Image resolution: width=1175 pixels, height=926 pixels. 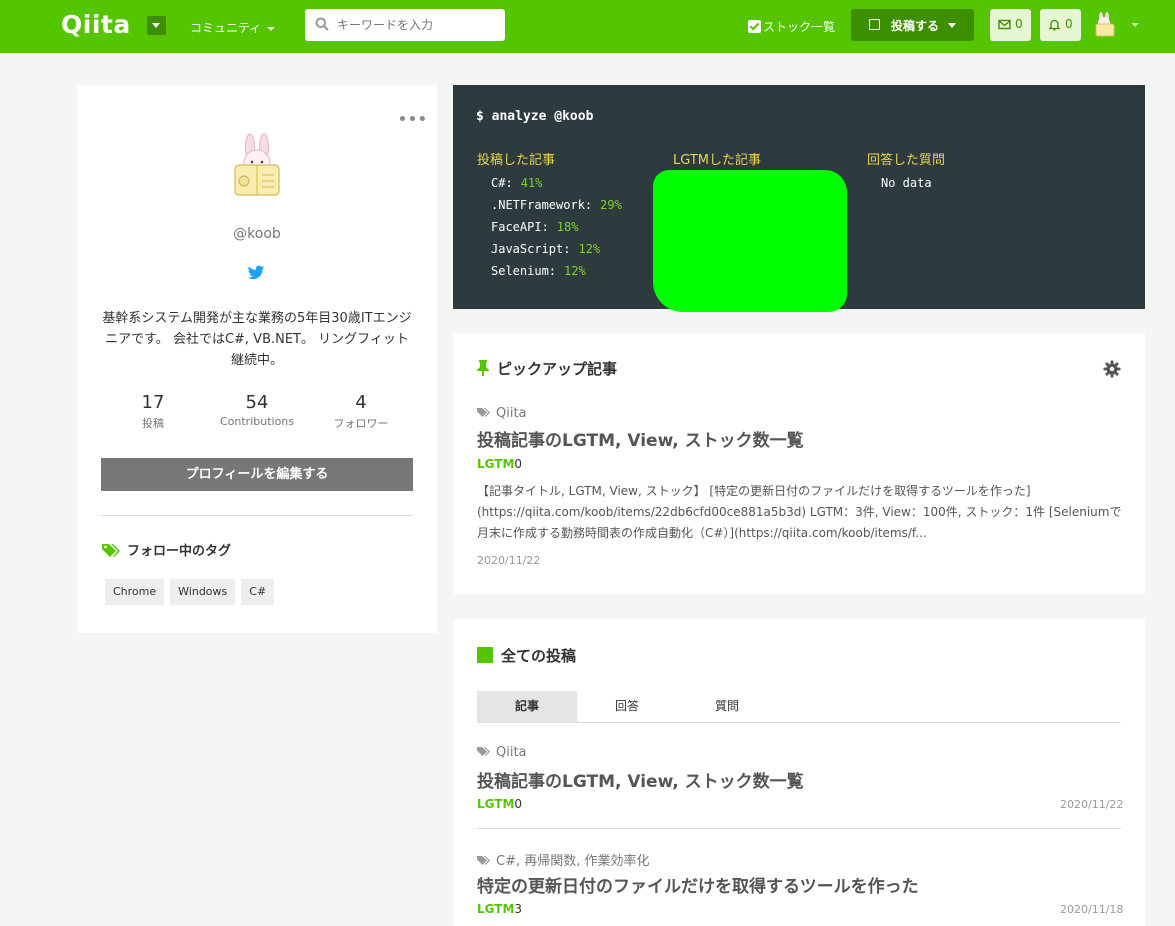 I want to click on community-menu: コミュニティ, so click(x=233, y=27).